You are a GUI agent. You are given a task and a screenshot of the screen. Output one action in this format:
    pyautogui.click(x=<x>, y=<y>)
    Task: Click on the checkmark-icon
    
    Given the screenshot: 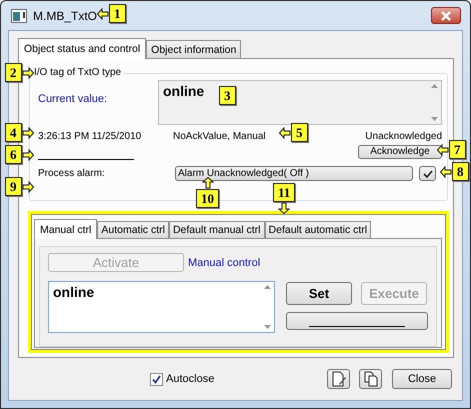 What is the action you would take?
    pyautogui.click(x=427, y=174)
    